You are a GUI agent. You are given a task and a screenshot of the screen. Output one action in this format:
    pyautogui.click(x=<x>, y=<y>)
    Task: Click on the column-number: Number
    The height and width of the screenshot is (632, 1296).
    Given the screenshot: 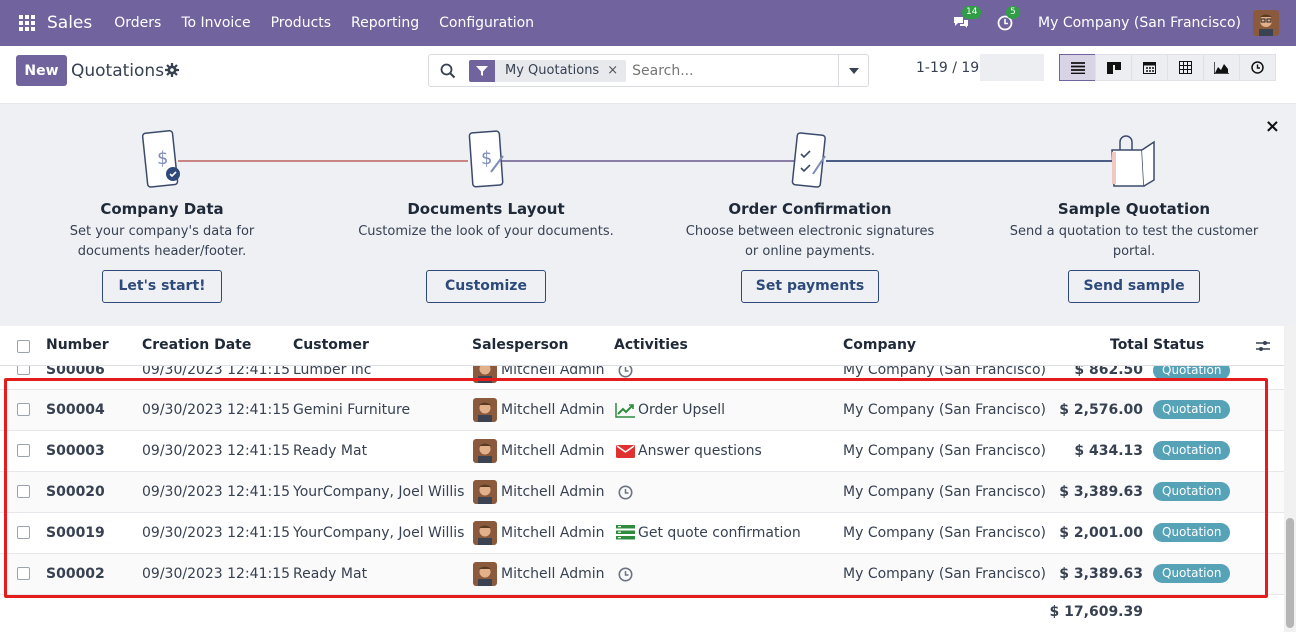 What is the action you would take?
    pyautogui.click(x=77, y=345)
    